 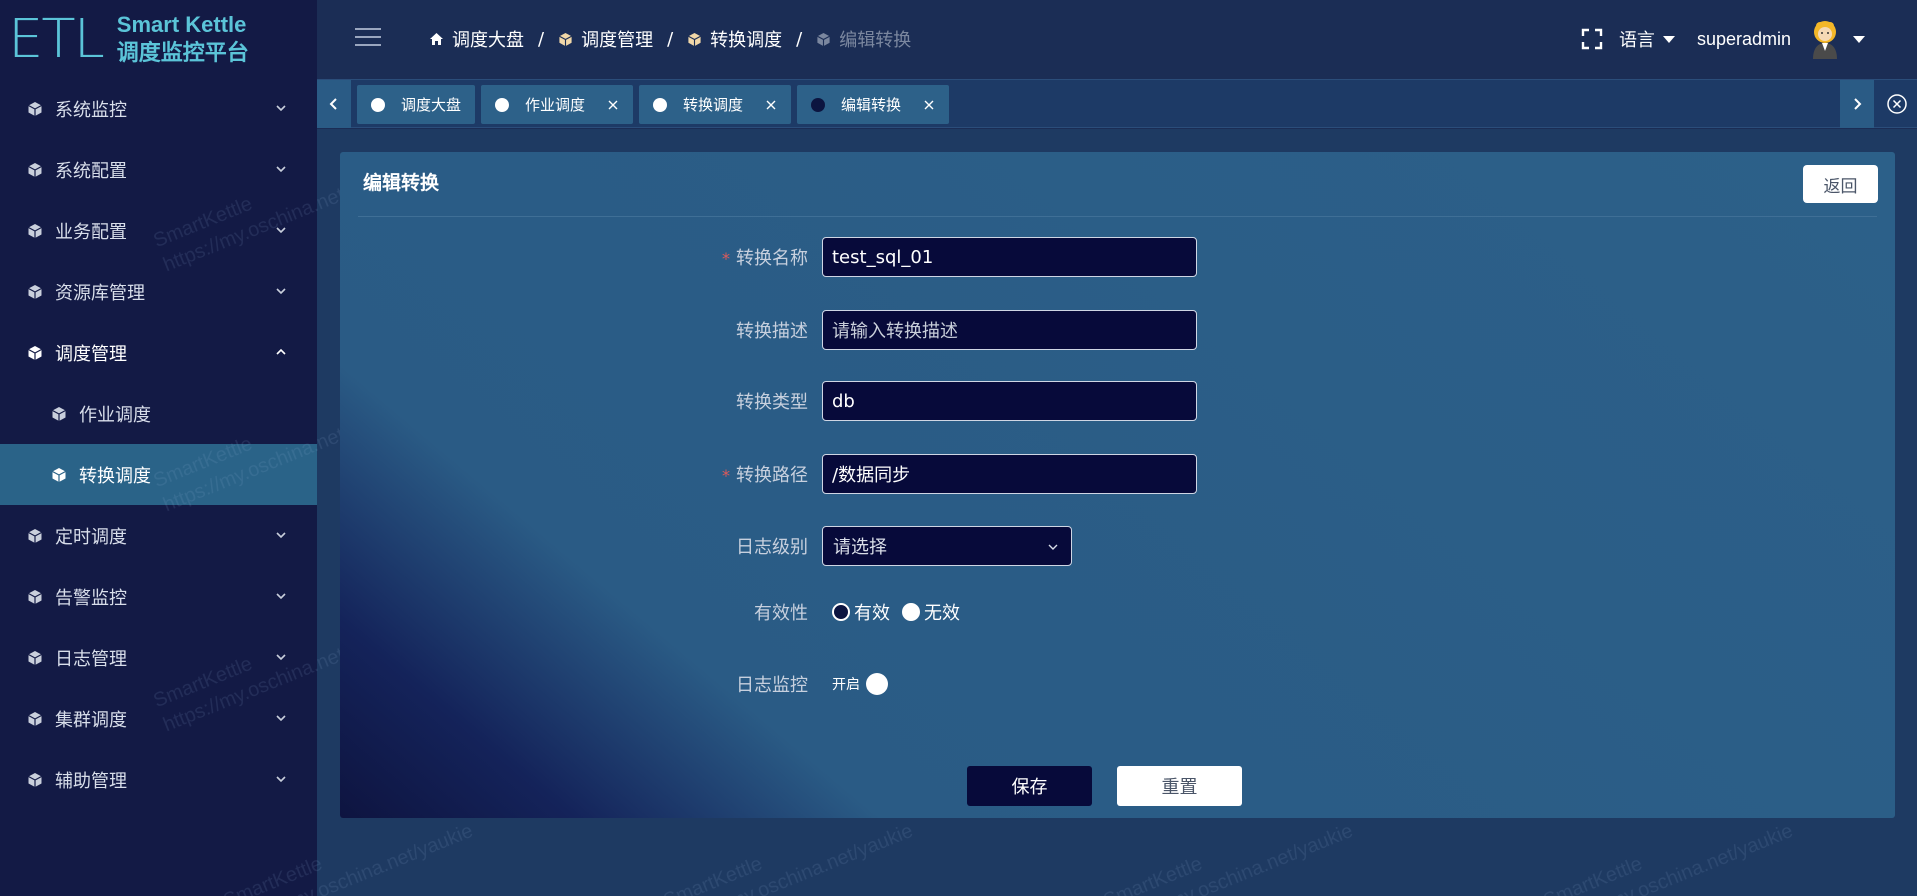 I want to click on language-dropdown: 语言, so click(x=1647, y=39).